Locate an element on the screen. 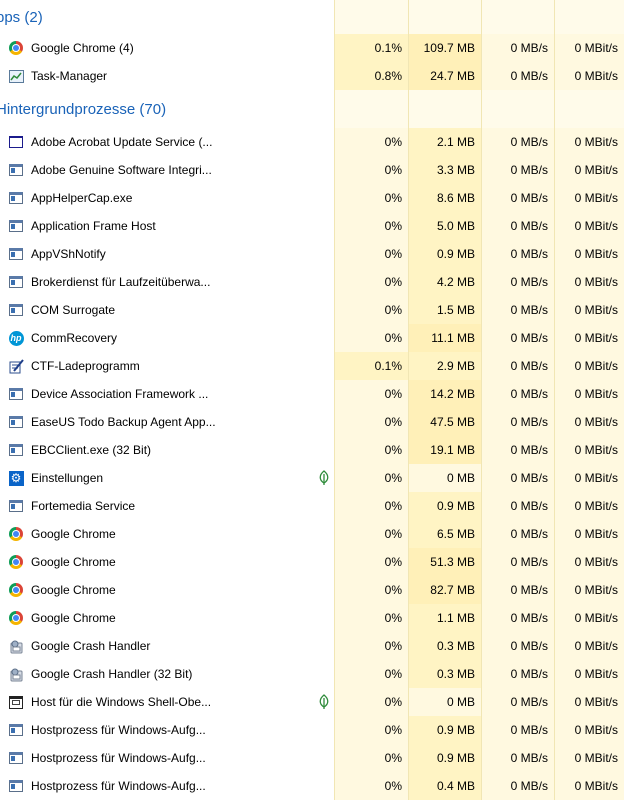  process-name-cell: Fortemedia Service is located at coordinates (167, 506).